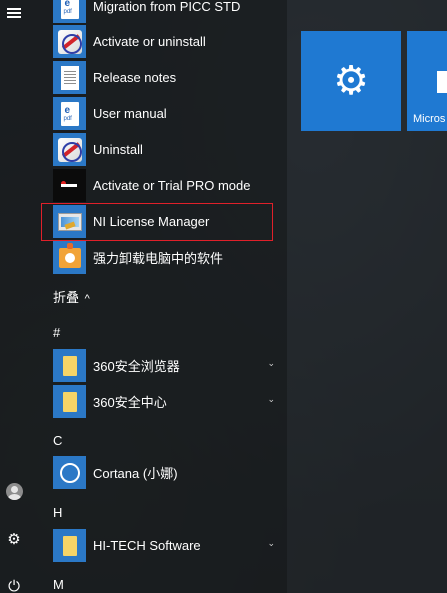 This screenshot has width=447, height=593. Describe the element at coordinates (69, 472) in the screenshot. I see `cortana-icon` at that location.